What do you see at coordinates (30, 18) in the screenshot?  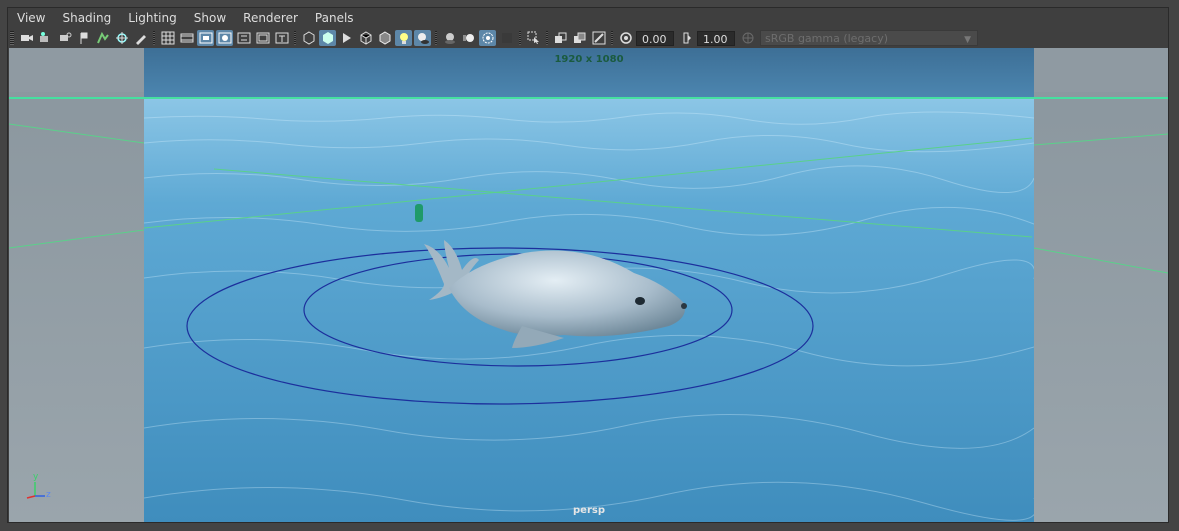 I see `menu-view: View` at bounding box center [30, 18].